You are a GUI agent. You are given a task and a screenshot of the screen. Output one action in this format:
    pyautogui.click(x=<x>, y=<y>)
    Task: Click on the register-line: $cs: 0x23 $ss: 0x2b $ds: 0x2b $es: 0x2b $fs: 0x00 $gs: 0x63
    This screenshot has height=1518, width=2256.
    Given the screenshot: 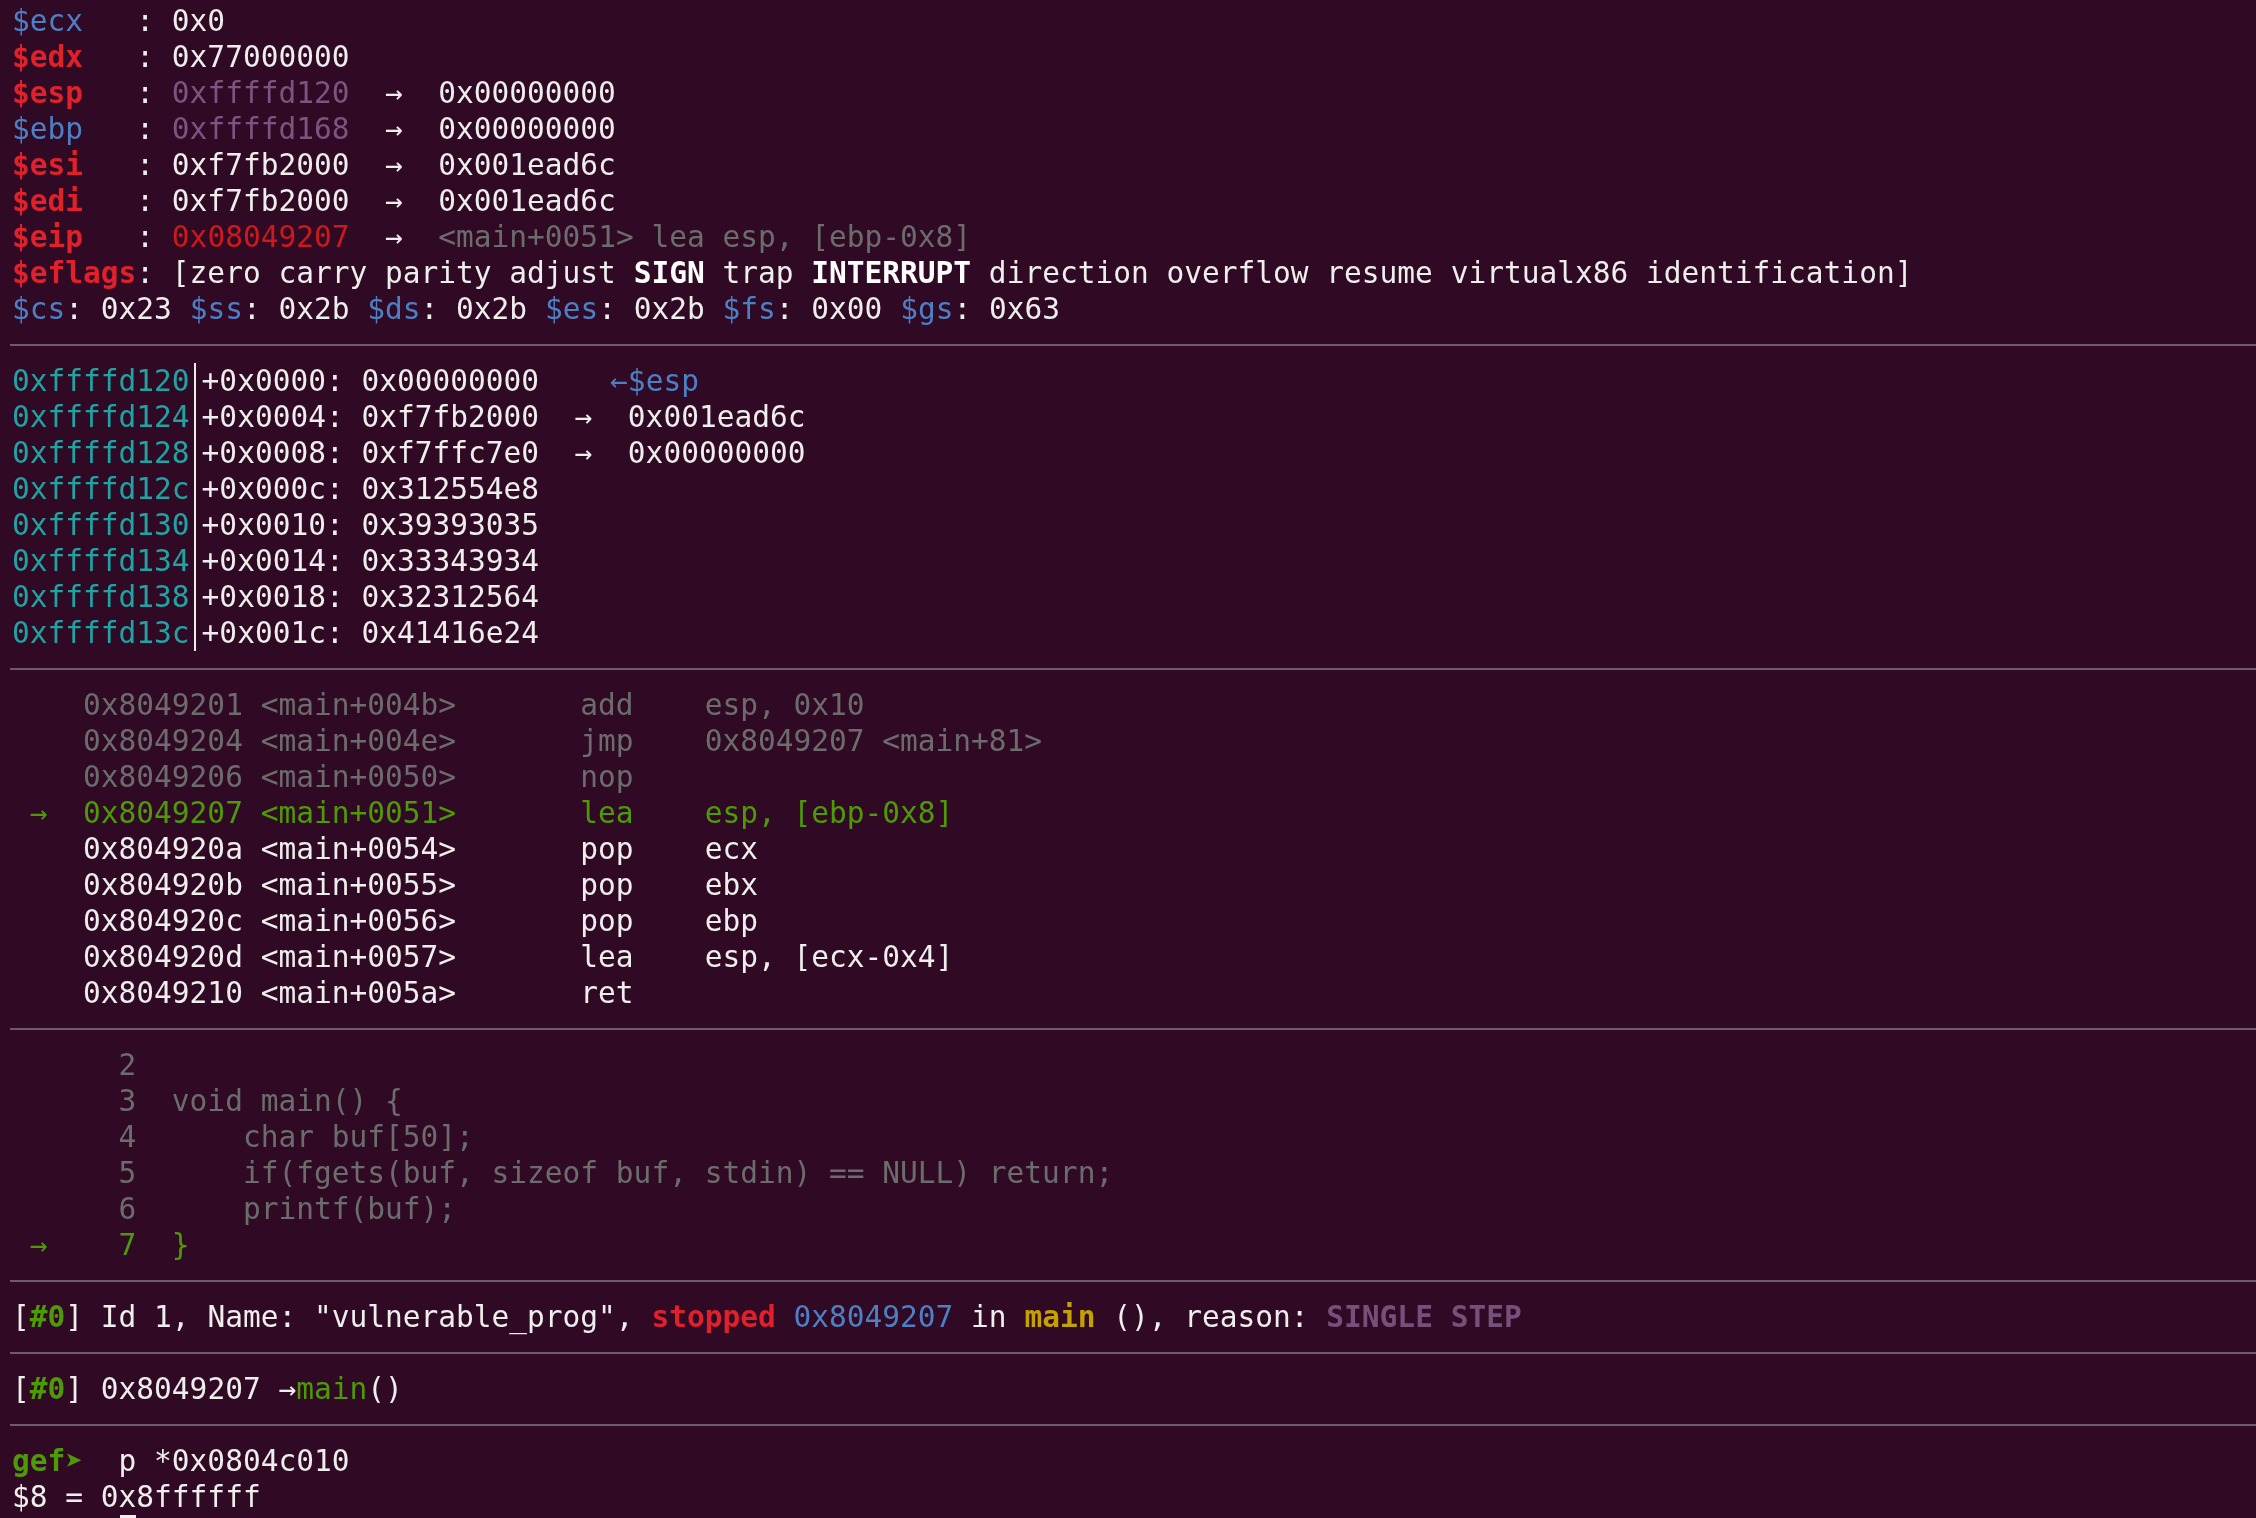 What is the action you would take?
    pyautogui.click(x=536, y=309)
    